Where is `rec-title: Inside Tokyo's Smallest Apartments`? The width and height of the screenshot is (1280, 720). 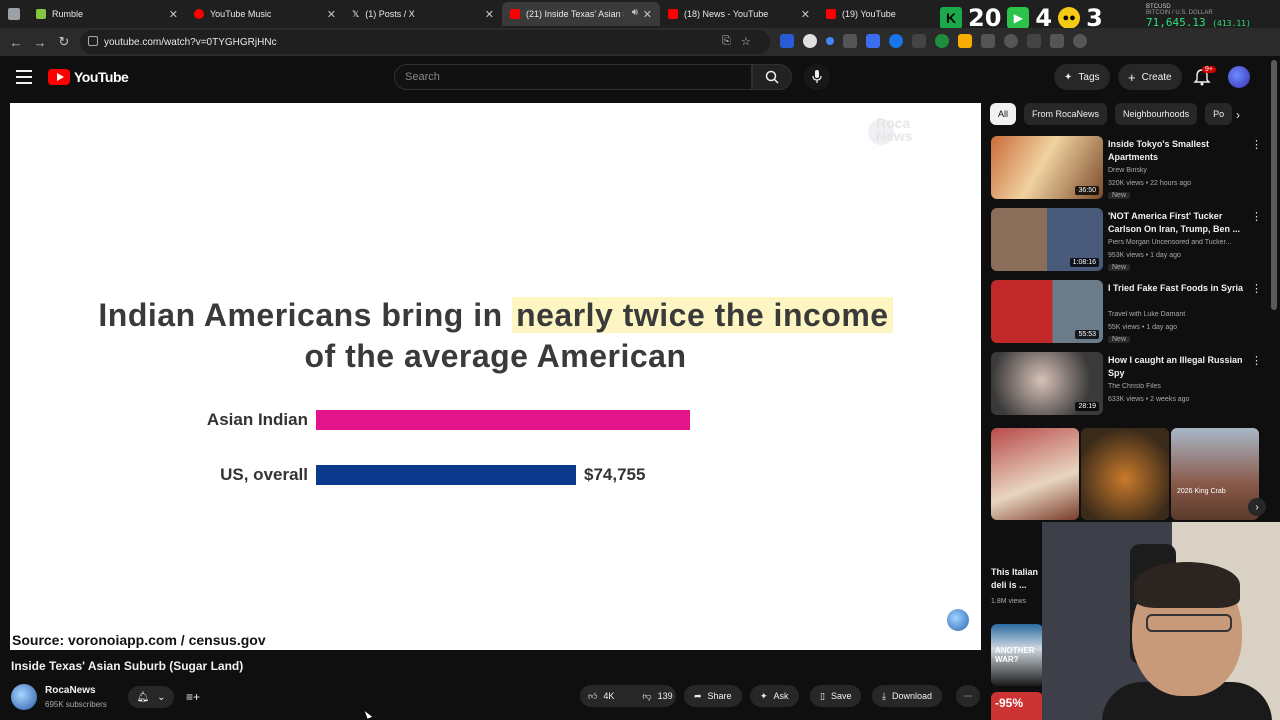
rec-title: Inside Tokyo's Smallest Apartments is located at coordinates (1177, 151).